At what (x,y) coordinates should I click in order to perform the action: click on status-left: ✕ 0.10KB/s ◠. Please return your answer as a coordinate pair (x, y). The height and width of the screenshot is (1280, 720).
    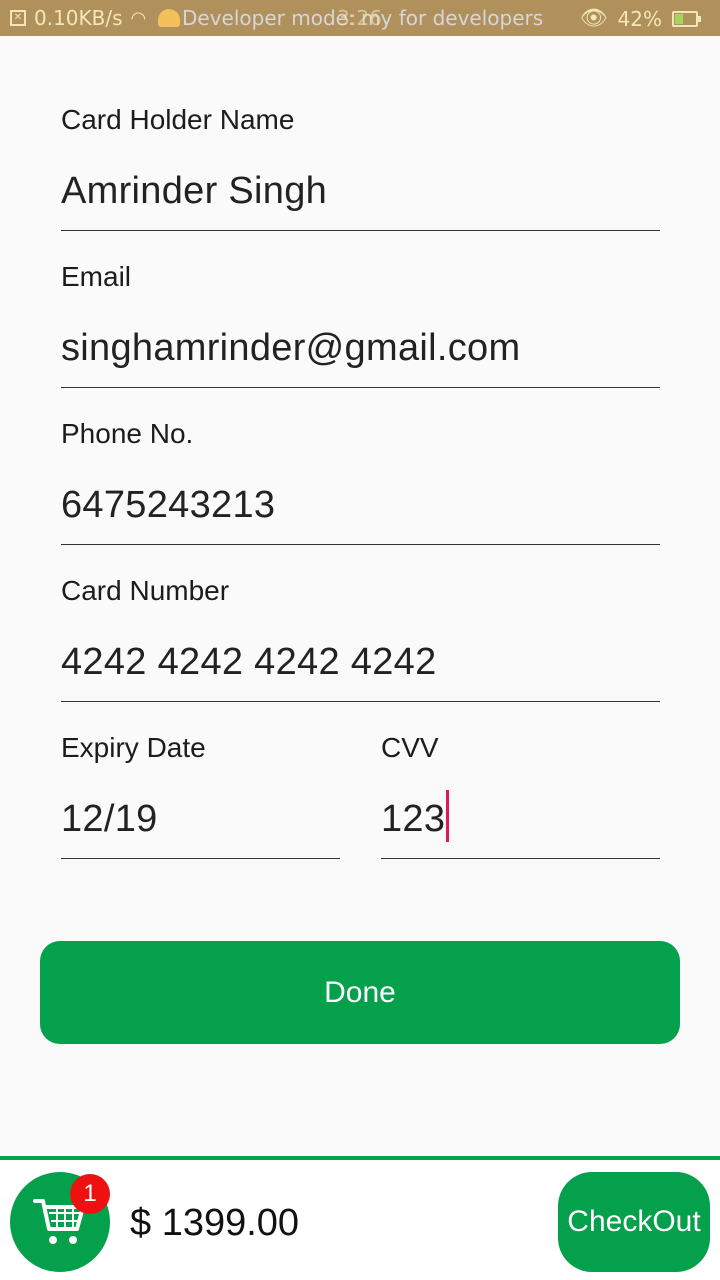
    Looking at the image, I should click on (95, 18).